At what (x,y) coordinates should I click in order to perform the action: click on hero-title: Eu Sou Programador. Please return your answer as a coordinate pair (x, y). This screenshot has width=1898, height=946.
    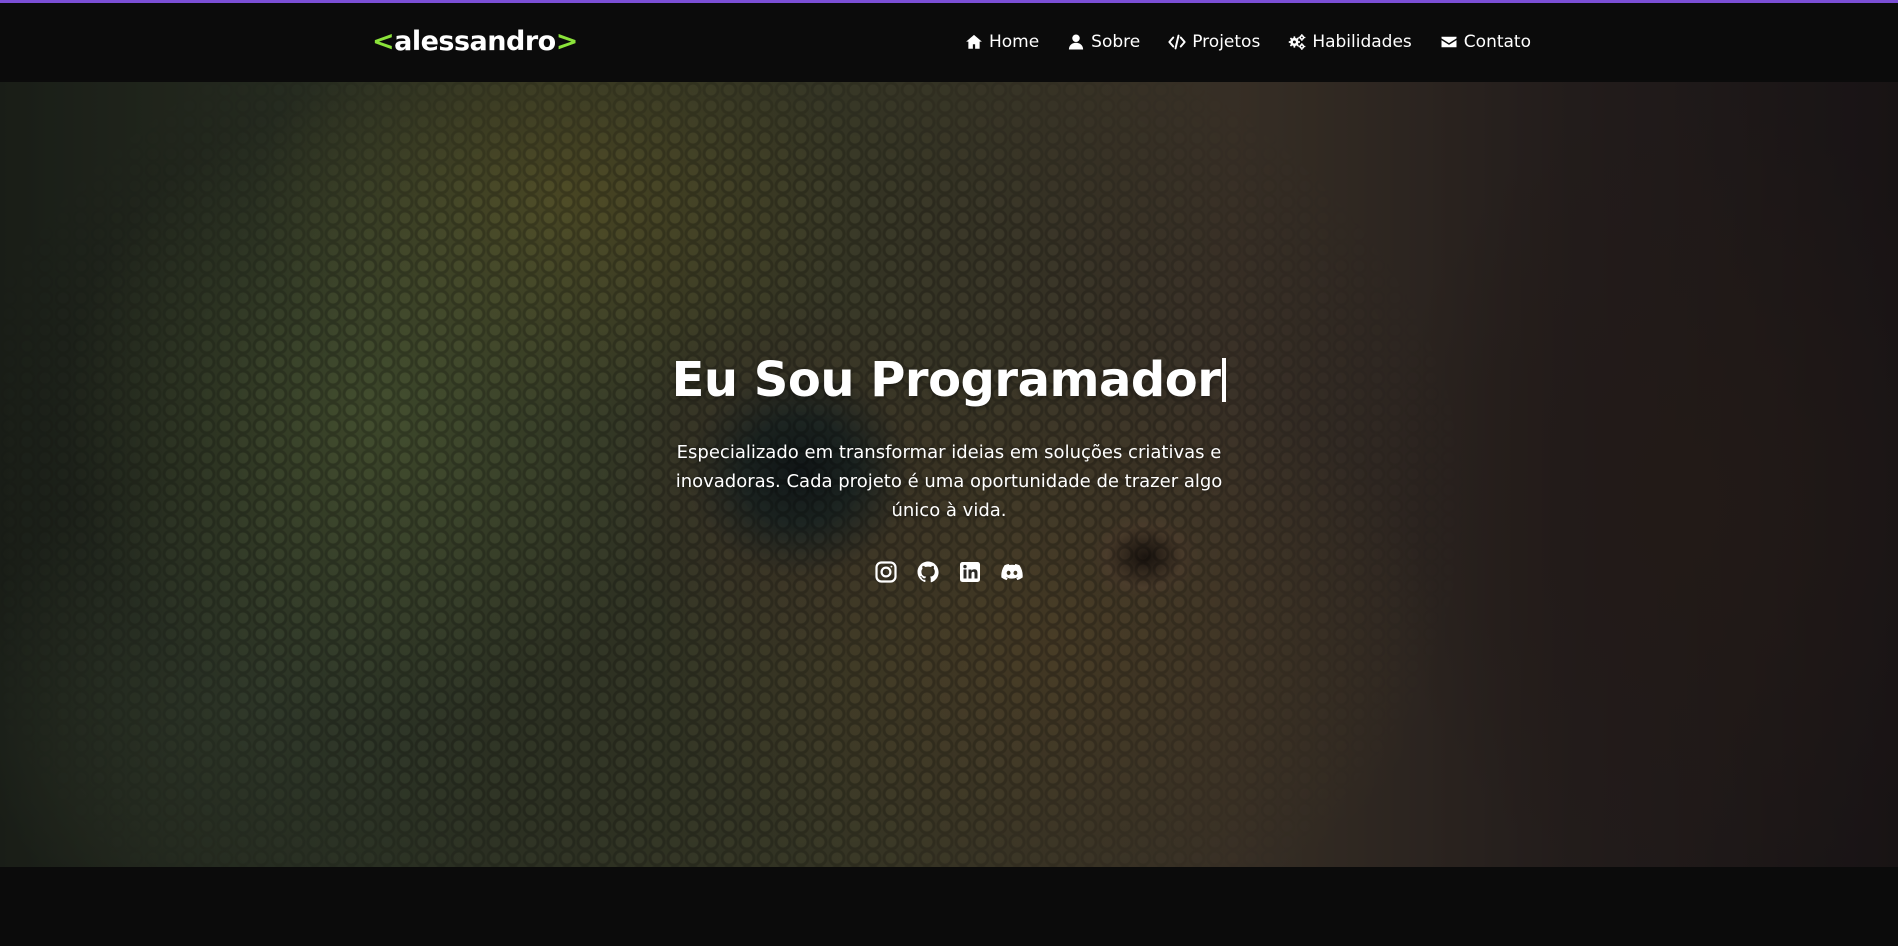
    Looking at the image, I should click on (949, 380).